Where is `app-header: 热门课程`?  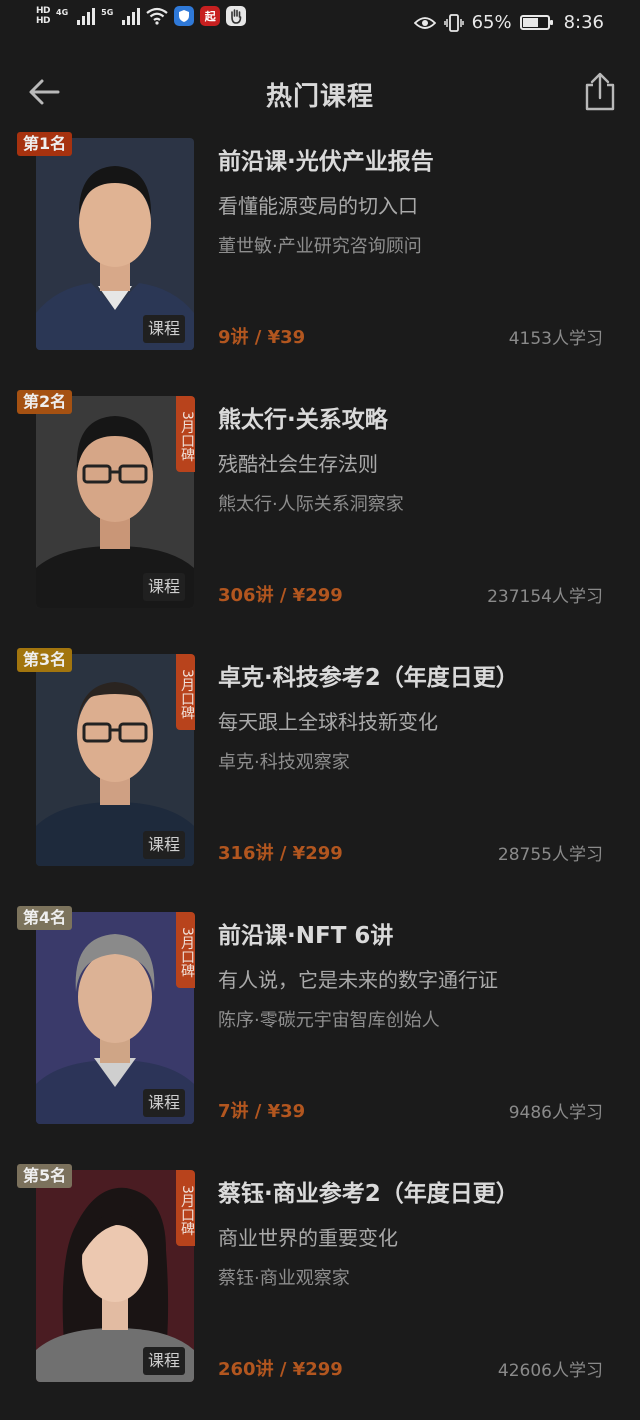 app-header: 热门课程 is located at coordinates (320, 93).